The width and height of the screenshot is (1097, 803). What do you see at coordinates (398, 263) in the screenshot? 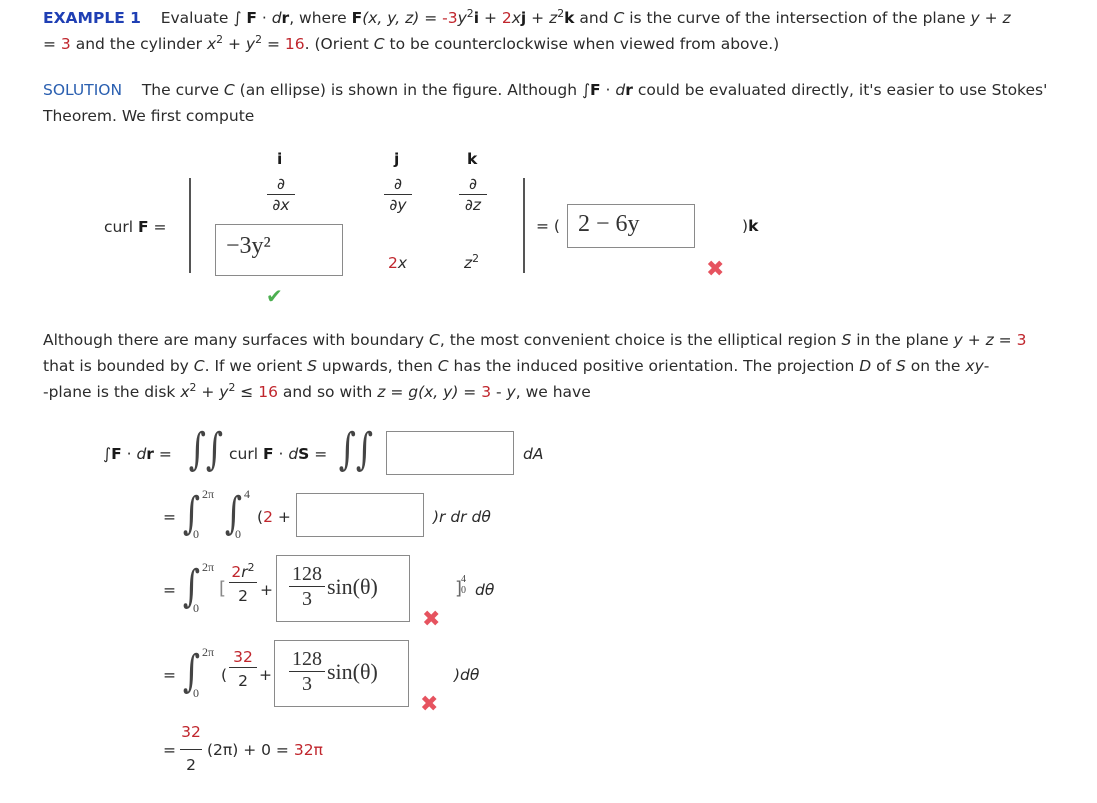
I see `curl-j-component: 2x` at bounding box center [398, 263].